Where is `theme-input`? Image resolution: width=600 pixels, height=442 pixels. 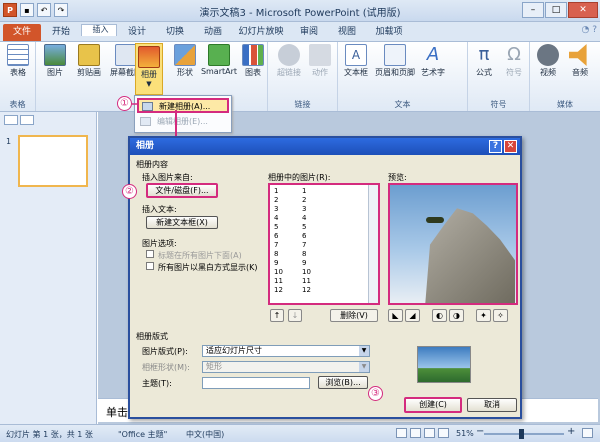 theme-input is located at coordinates (256, 383).